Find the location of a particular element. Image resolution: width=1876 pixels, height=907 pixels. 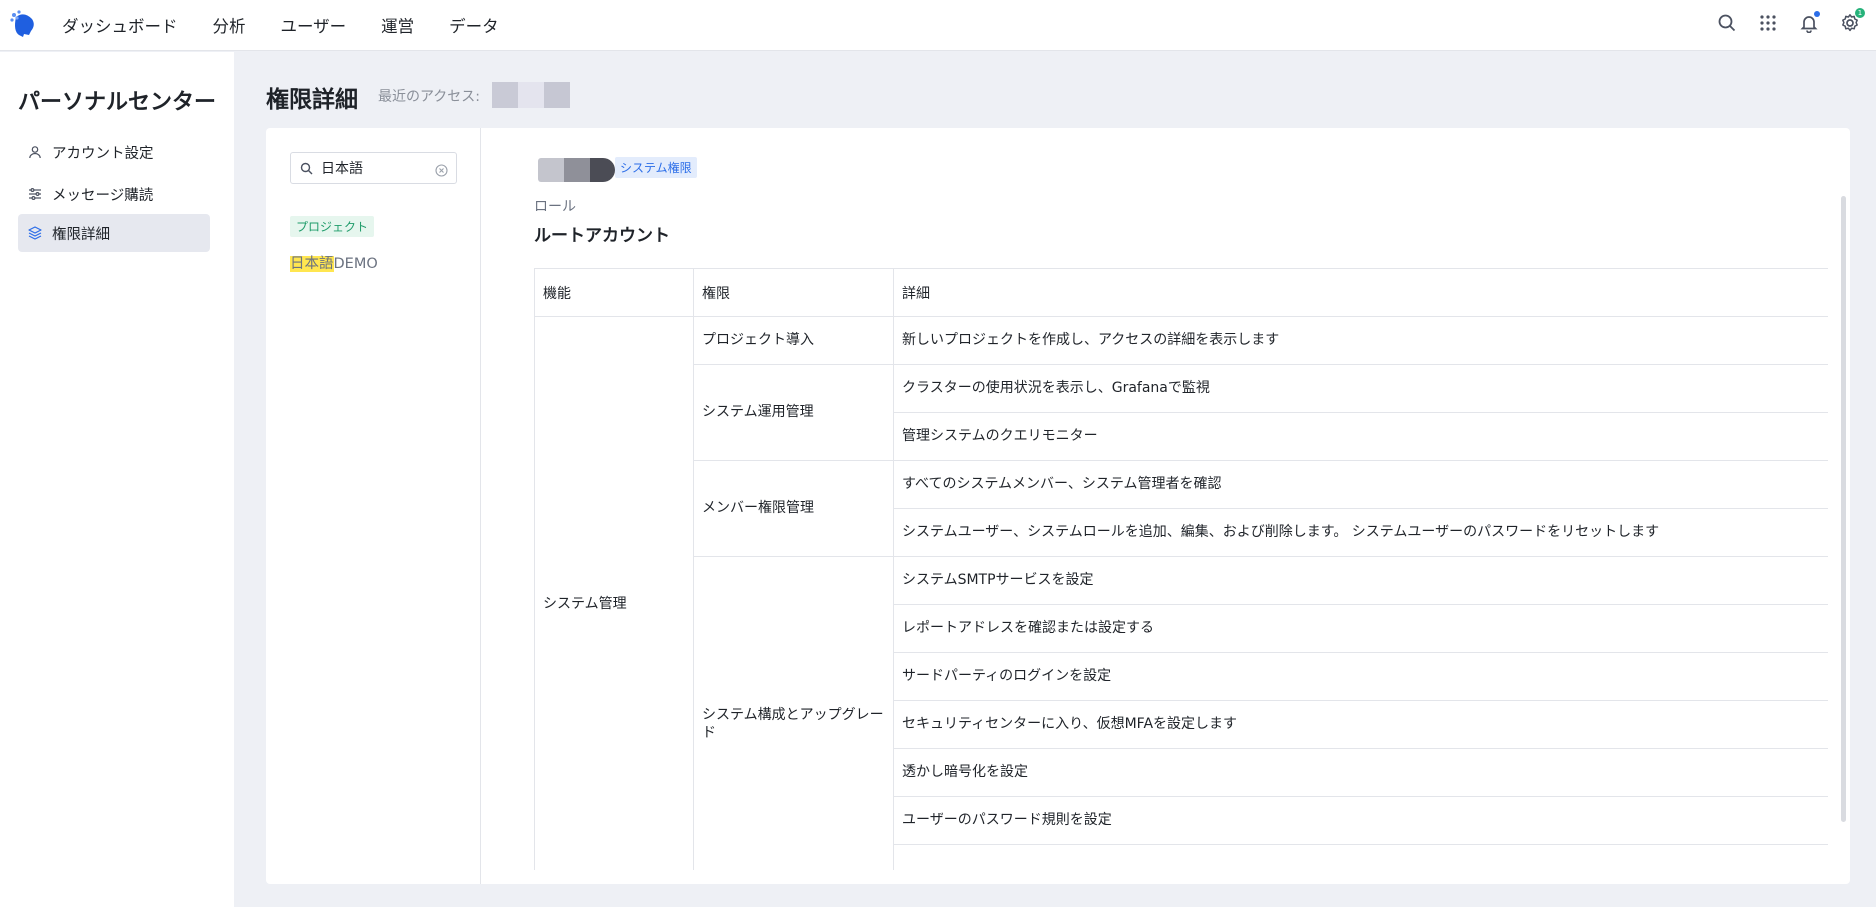

column-header-function: 機能 is located at coordinates (614, 292).